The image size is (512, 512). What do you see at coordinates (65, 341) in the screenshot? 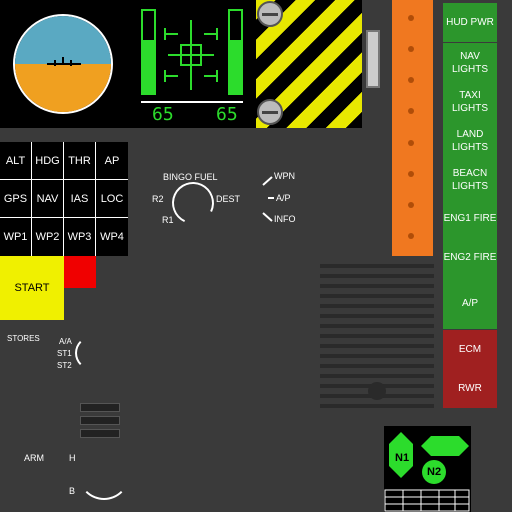
I see `stores-aa-label: A/A` at bounding box center [65, 341].